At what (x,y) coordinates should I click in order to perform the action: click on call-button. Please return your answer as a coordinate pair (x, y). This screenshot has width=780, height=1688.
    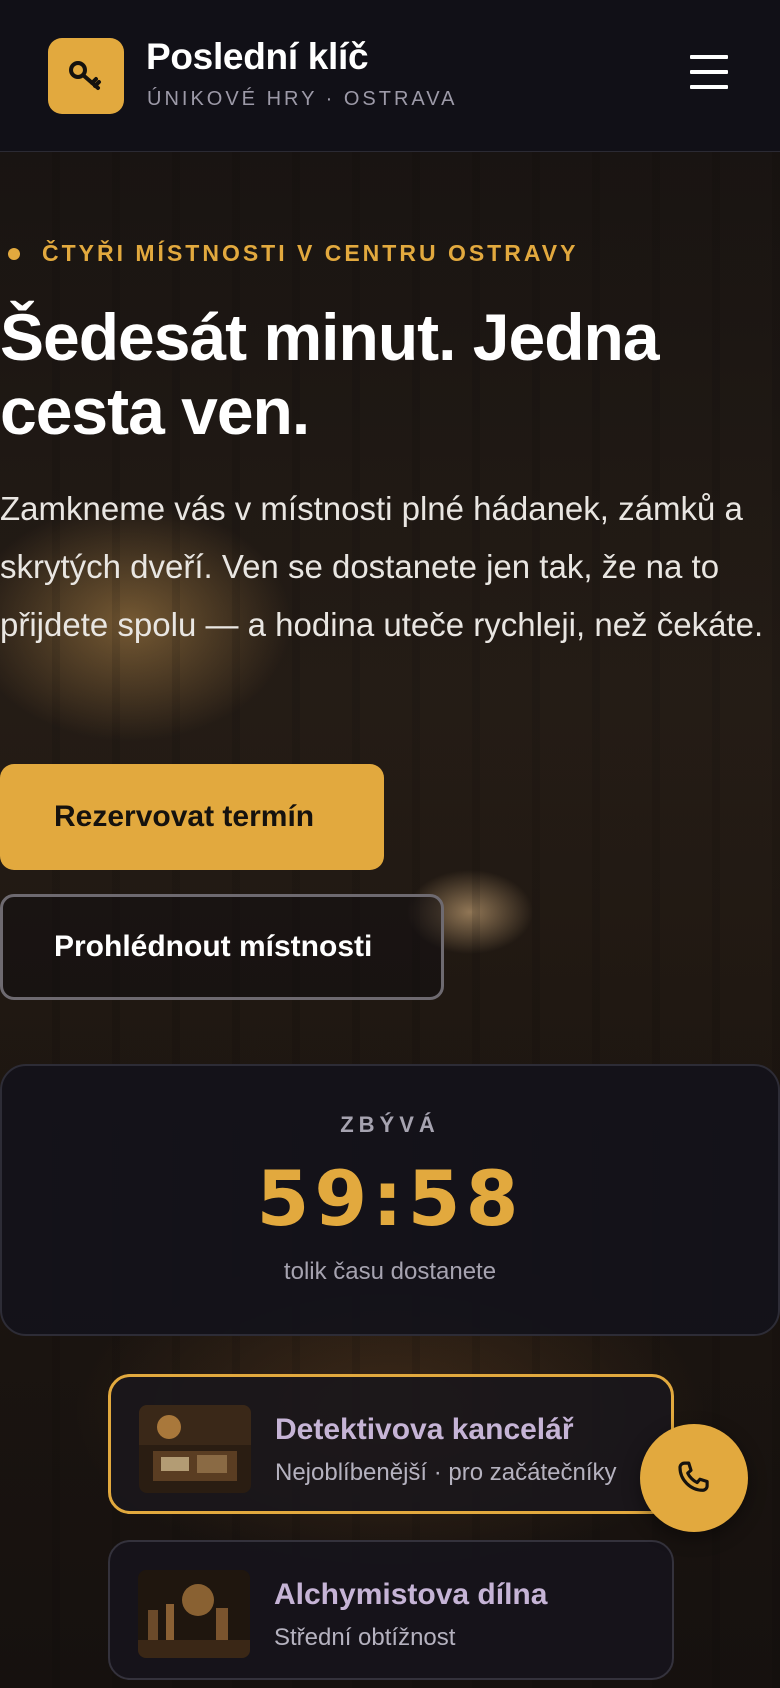
    Looking at the image, I should click on (694, 1478).